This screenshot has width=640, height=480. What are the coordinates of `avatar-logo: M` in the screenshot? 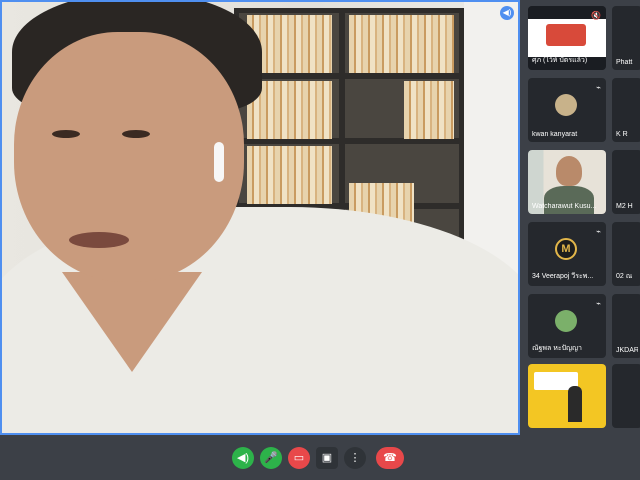 It's located at (566, 249).